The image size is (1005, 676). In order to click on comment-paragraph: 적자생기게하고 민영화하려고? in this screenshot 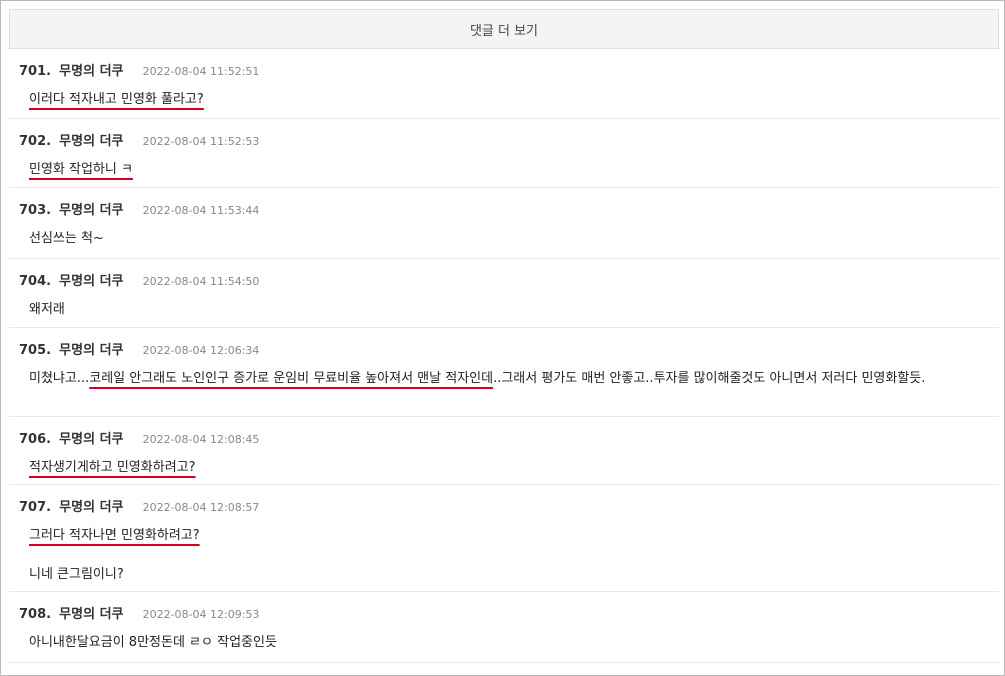, I will do `click(506, 467)`.